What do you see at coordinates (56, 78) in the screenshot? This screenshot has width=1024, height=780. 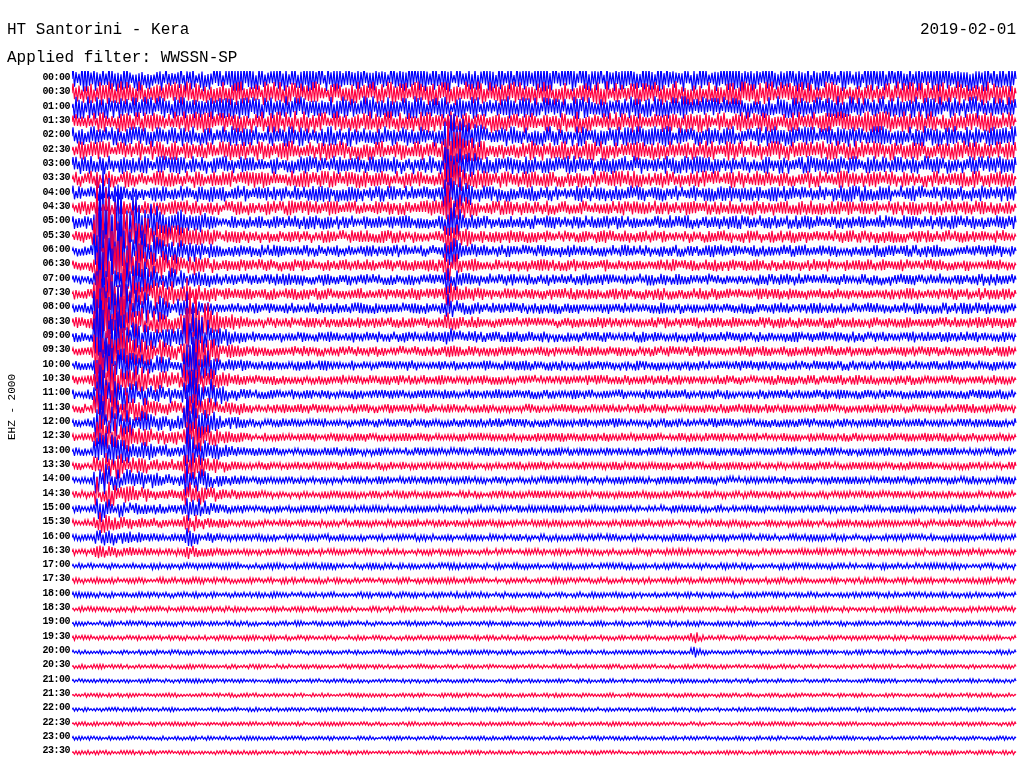 I see `time-label: 00:00` at bounding box center [56, 78].